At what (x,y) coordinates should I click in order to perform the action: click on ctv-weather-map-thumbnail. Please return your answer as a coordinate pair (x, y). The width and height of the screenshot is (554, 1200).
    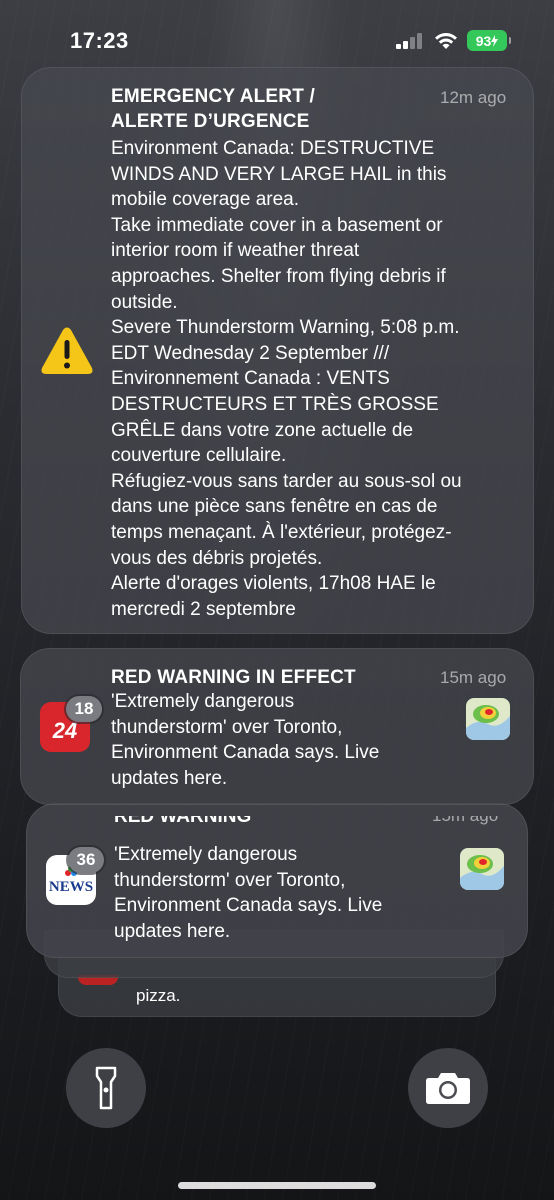
    Looking at the image, I should click on (482, 869).